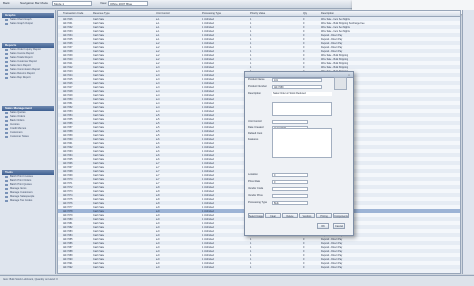 This screenshot has width=474, height=286. What do you see at coordinates (208, 267) in the screenshot?
I see `table-cell: 1 Unlimited` at bounding box center [208, 267].